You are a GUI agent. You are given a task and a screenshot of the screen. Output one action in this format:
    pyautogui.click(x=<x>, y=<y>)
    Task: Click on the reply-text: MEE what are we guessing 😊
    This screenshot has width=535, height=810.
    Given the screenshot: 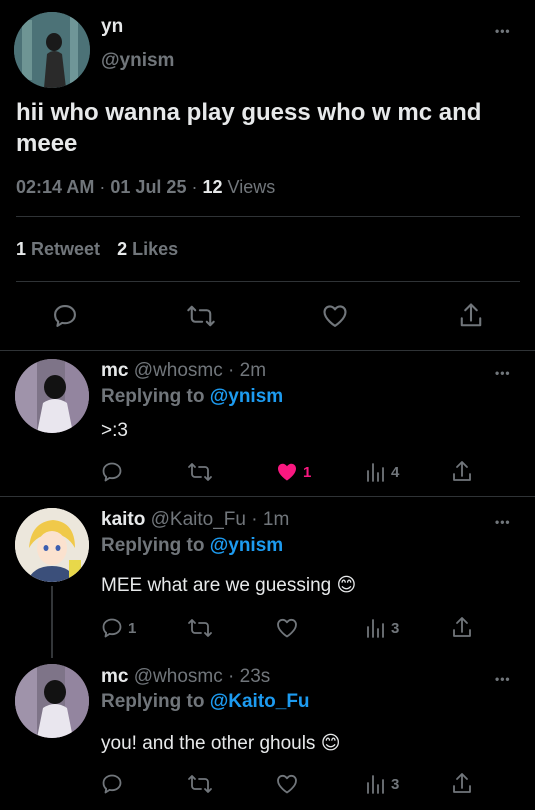 What is the action you would take?
    pyautogui.click(x=229, y=585)
    